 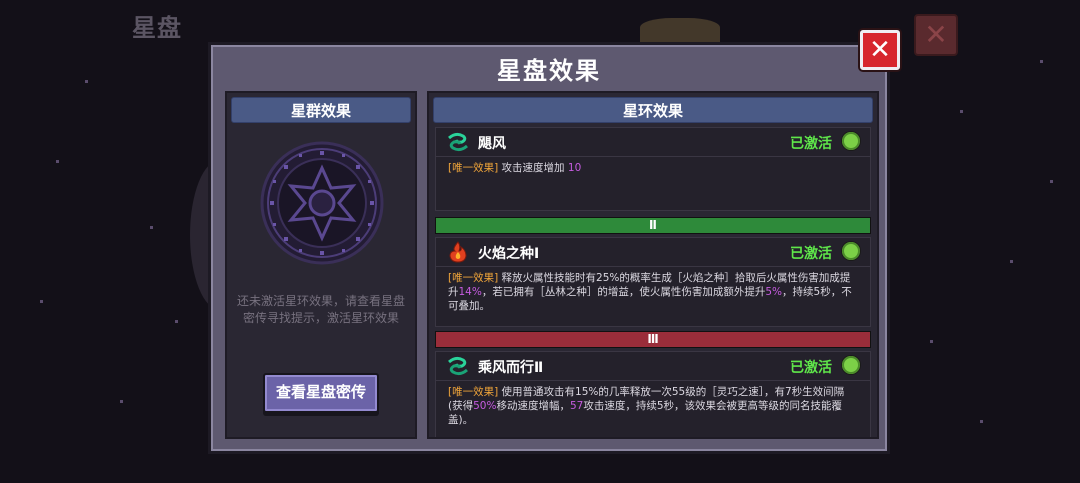 I want to click on skill-card-header: 飓风 已激活, so click(x=653, y=142).